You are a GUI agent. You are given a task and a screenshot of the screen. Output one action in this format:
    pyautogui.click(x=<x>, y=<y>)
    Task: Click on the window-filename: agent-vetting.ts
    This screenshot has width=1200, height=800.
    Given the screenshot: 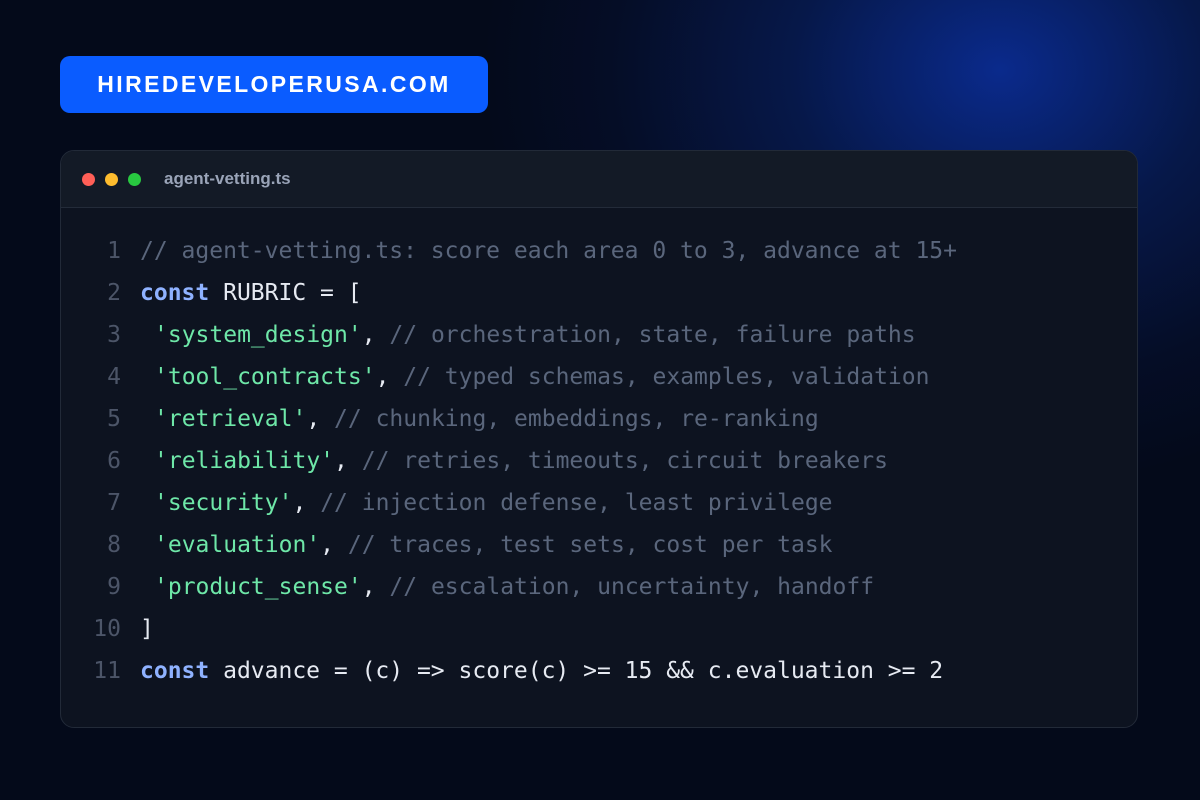 What is the action you would take?
    pyautogui.click(x=227, y=178)
    